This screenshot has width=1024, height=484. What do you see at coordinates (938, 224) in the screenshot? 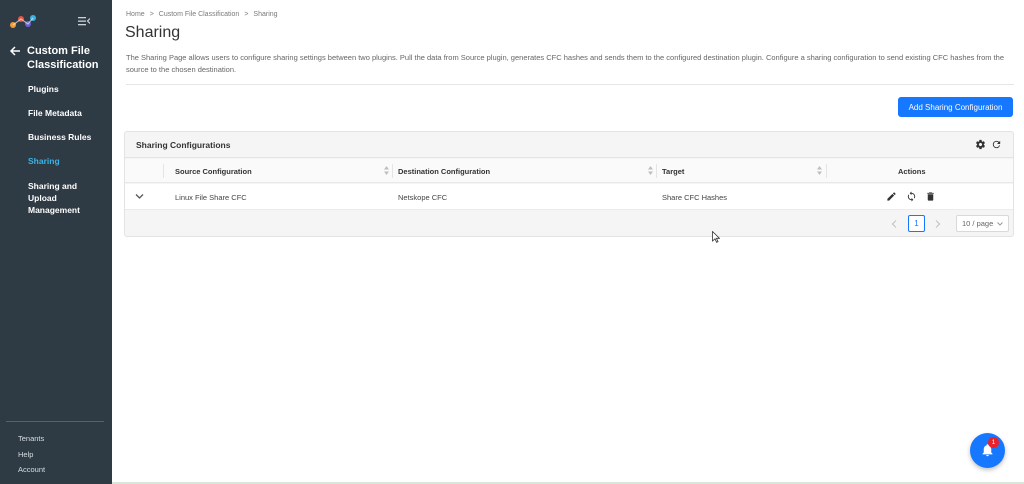
I see `chevron-right-icon` at bounding box center [938, 224].